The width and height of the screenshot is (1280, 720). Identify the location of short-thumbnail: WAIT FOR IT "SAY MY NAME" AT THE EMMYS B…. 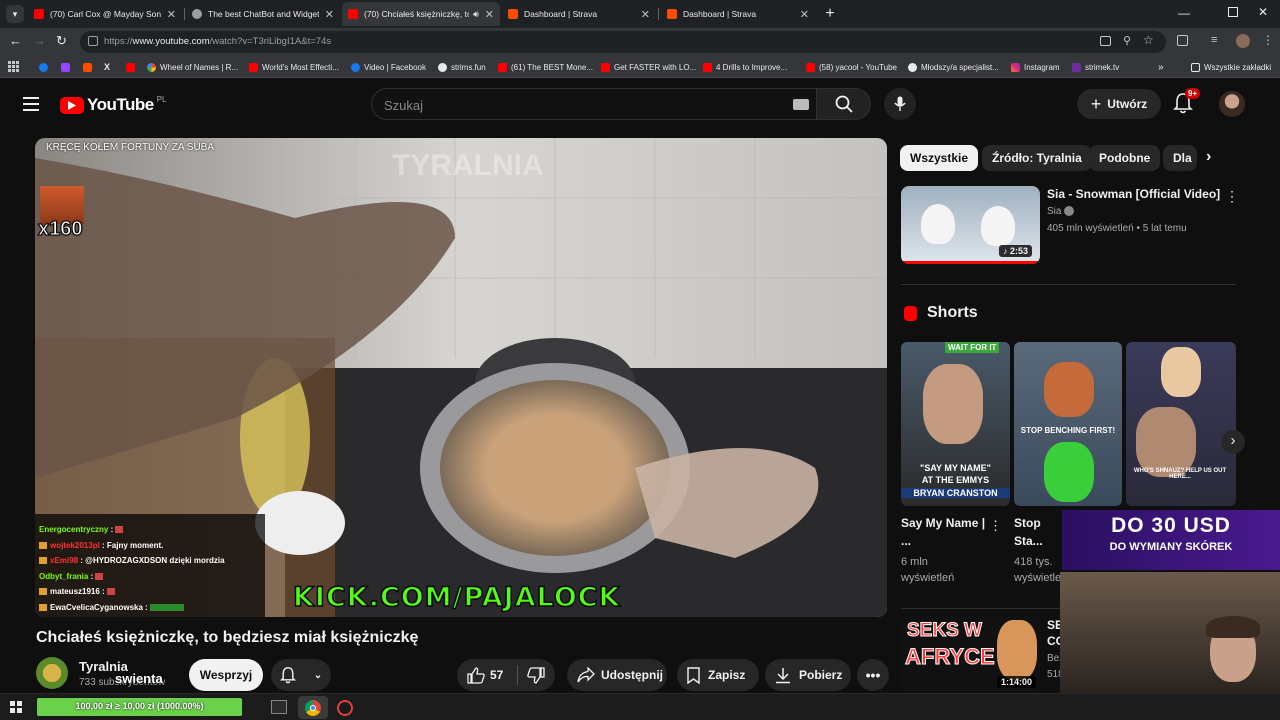
(955, 424).